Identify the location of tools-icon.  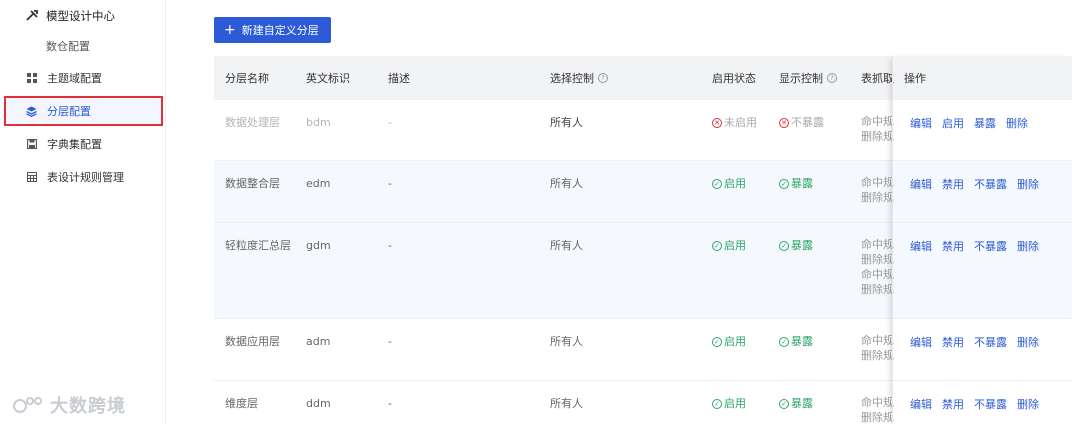
(32, 16).